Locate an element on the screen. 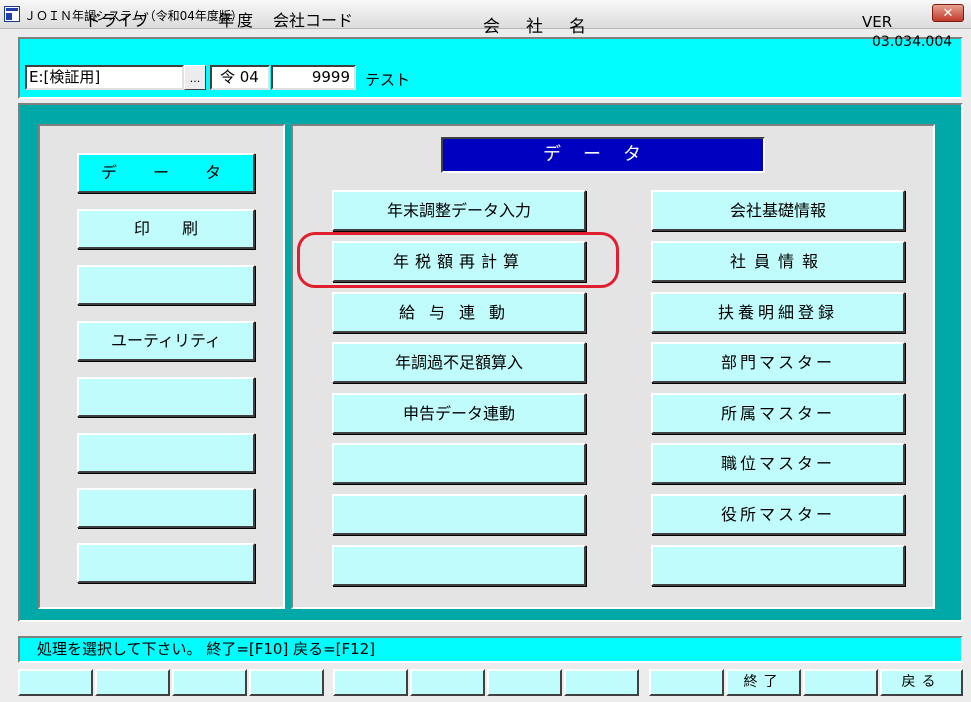  function-key-f4 is located at coordinates (286, 682).